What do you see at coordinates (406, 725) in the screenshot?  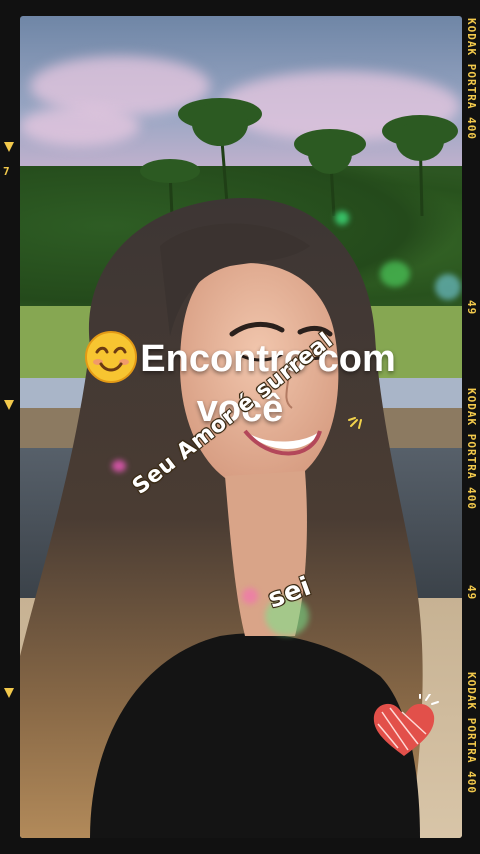 I see `heart-icon` at bounding box center [406, 725].